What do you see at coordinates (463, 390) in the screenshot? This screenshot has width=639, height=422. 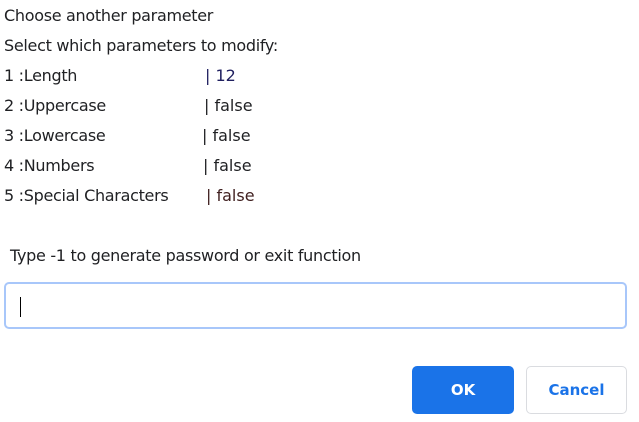 I see `ok-button: OK` at bounding box center [463, 390].